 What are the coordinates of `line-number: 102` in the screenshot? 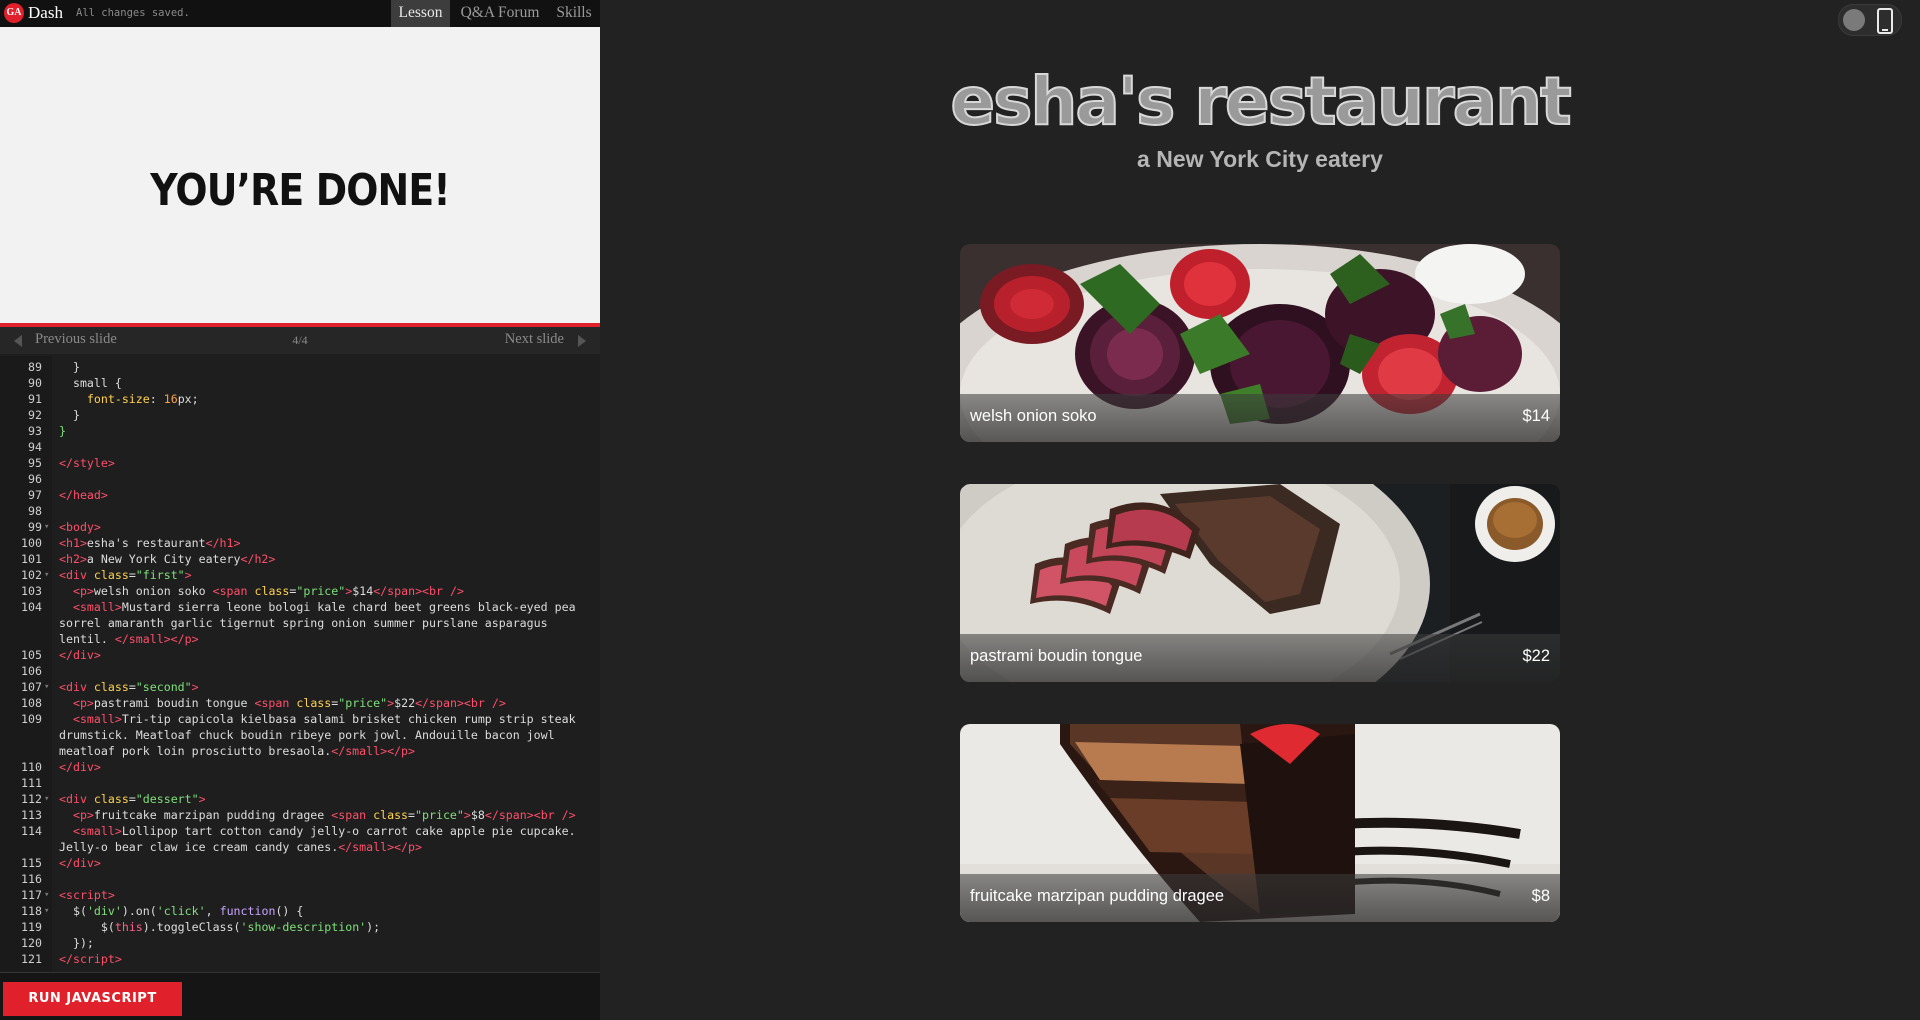 It's located at (31, 575).